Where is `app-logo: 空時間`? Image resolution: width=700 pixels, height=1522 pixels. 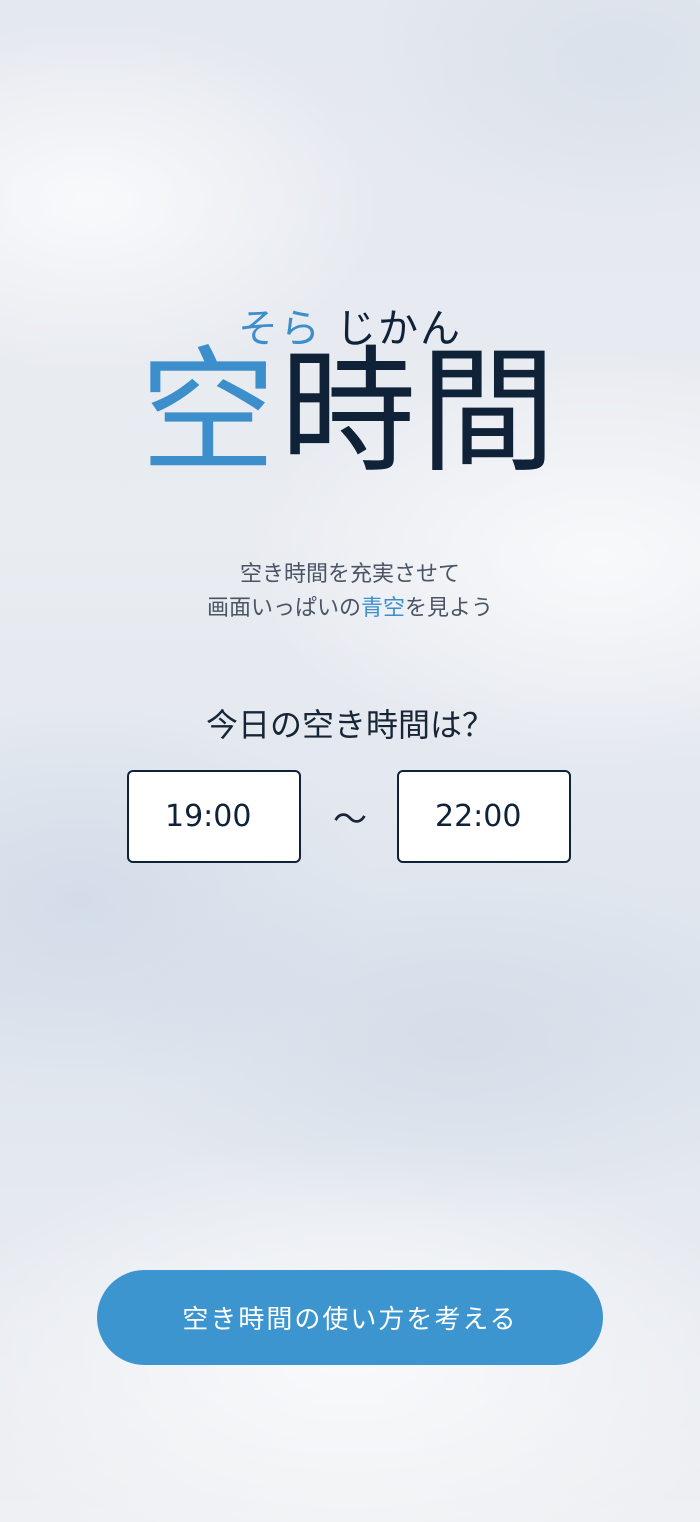 app-logo: 空時間 is located at coordinates (350, 413).